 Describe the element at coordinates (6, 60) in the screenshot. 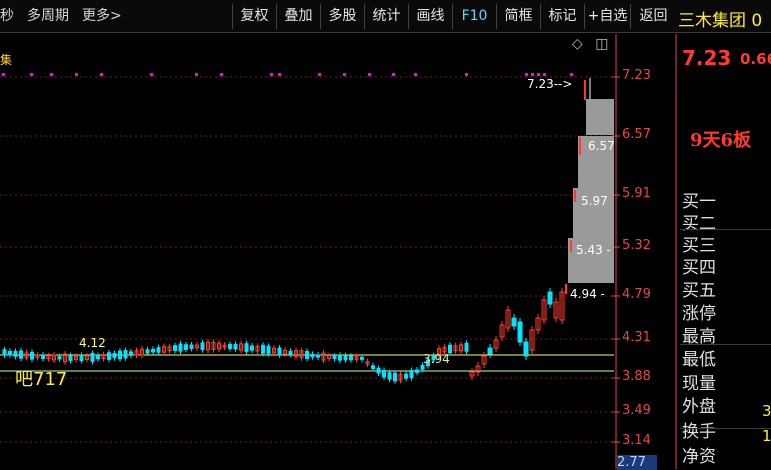

I see `indicator-label: 集` at that location.